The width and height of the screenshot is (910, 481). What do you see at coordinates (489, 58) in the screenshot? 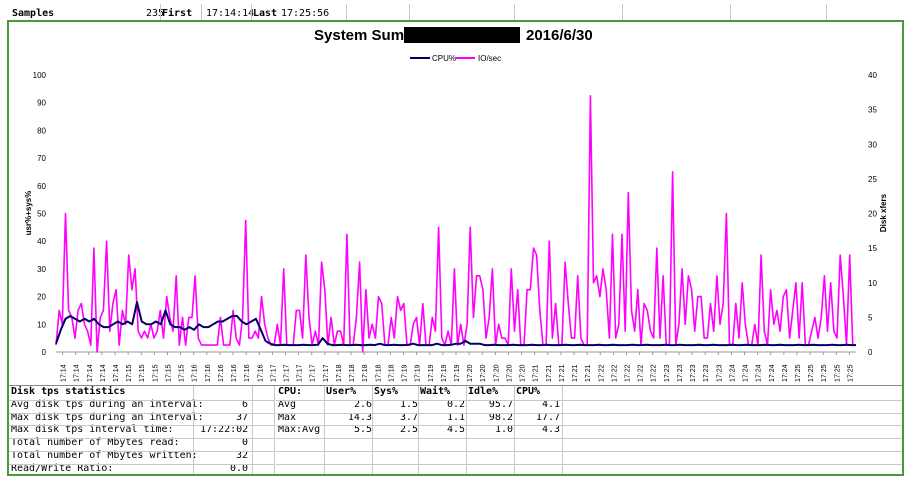
I see `legend-io-label: IO/sec` at bounding box center [489, 58].